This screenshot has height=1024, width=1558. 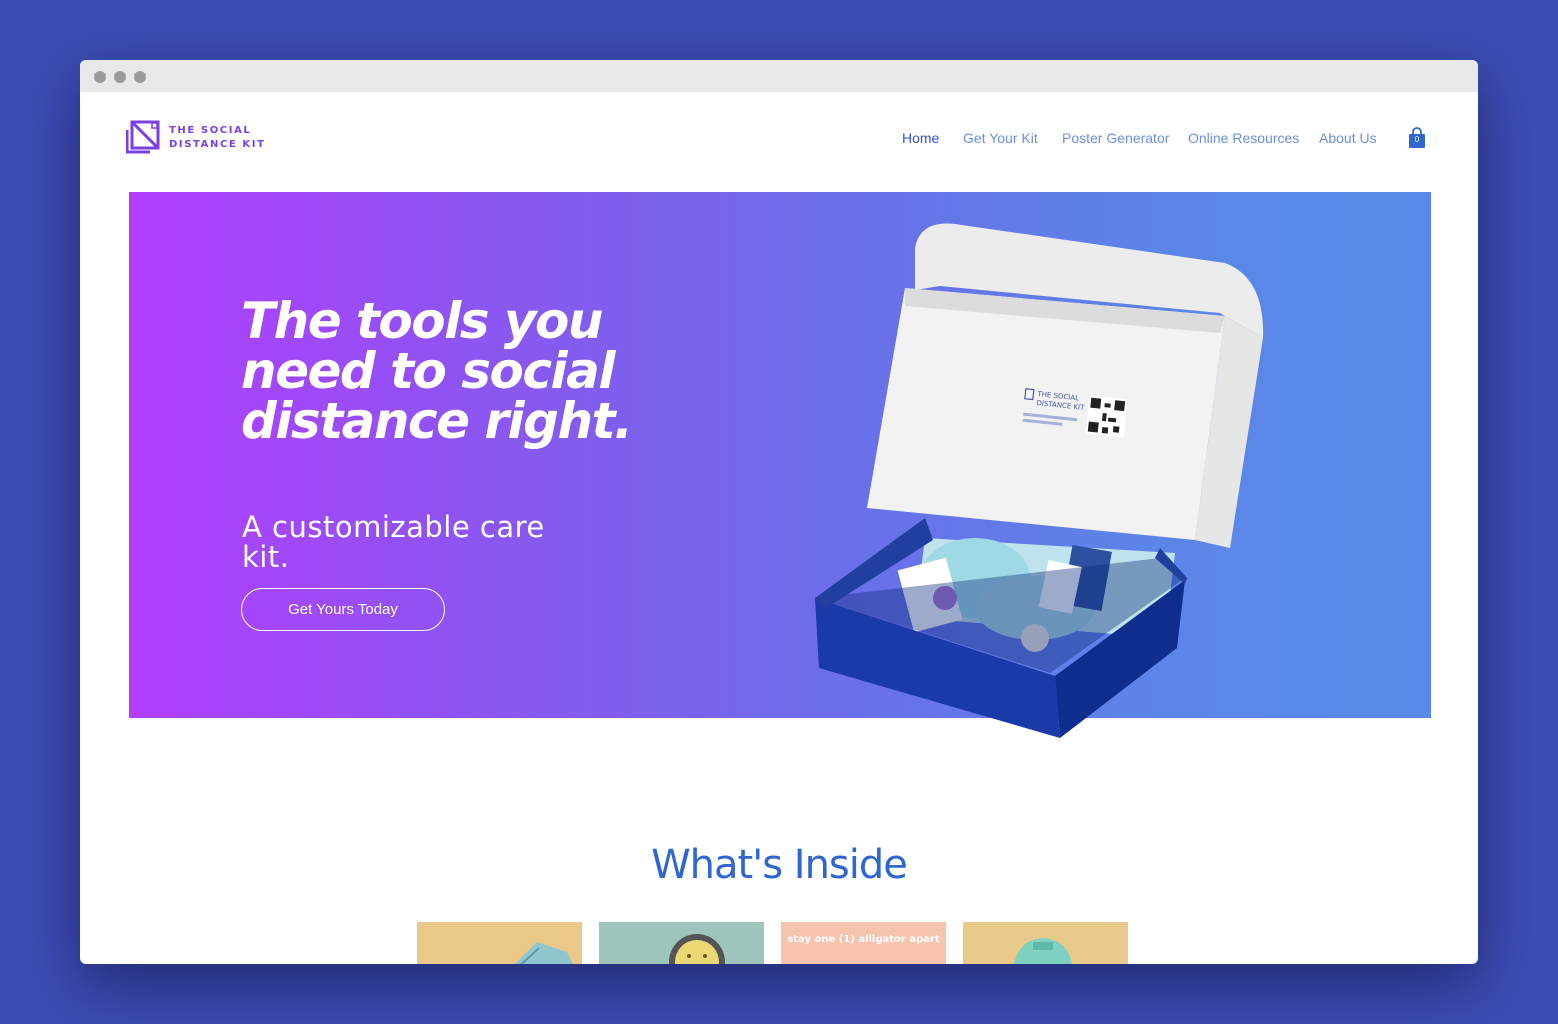 I want to click on nav-item-home: Home, so click(x=920, y=138).